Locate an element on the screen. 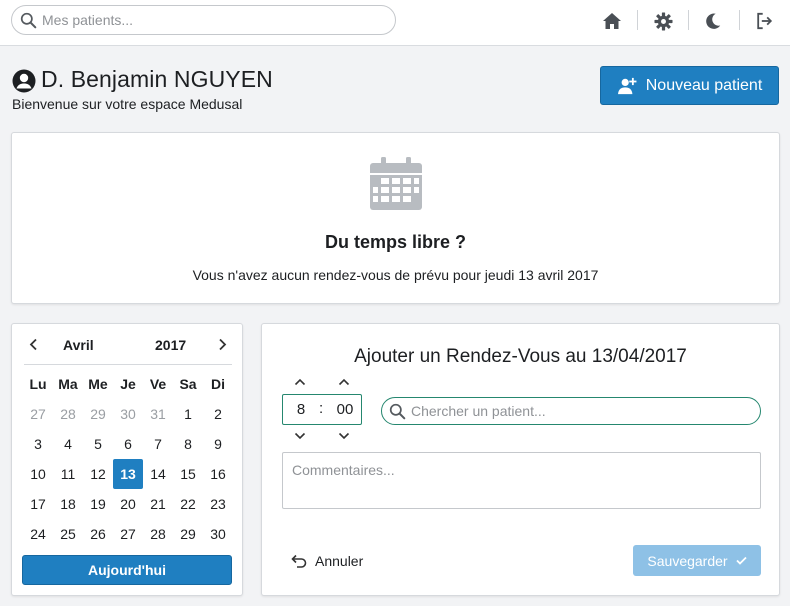 The width and height of the screenshot is (790, 606). calendar-day: 24 is located at coordinates (38, 534).